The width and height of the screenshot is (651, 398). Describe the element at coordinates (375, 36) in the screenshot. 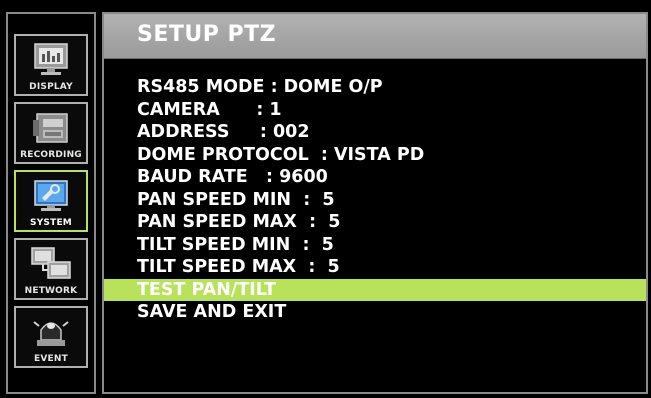

I see `panel-header: SETUP PTZ` at that location.